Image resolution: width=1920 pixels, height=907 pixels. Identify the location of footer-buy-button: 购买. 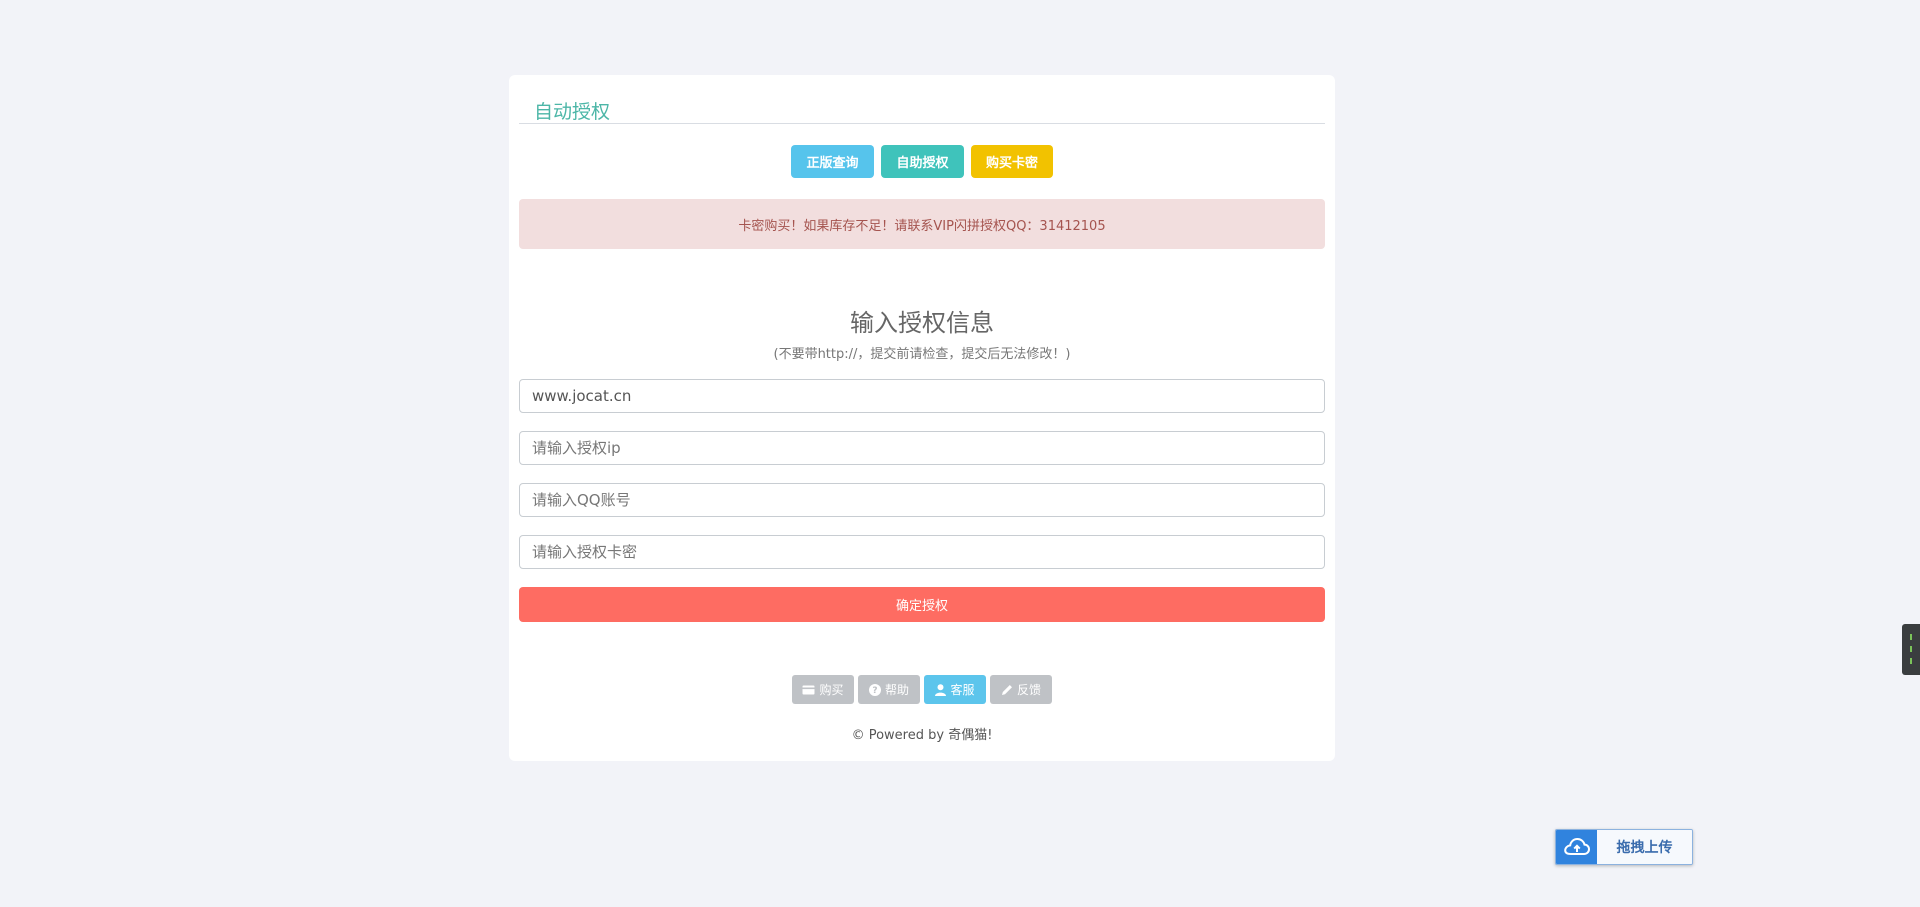
(823, 689).